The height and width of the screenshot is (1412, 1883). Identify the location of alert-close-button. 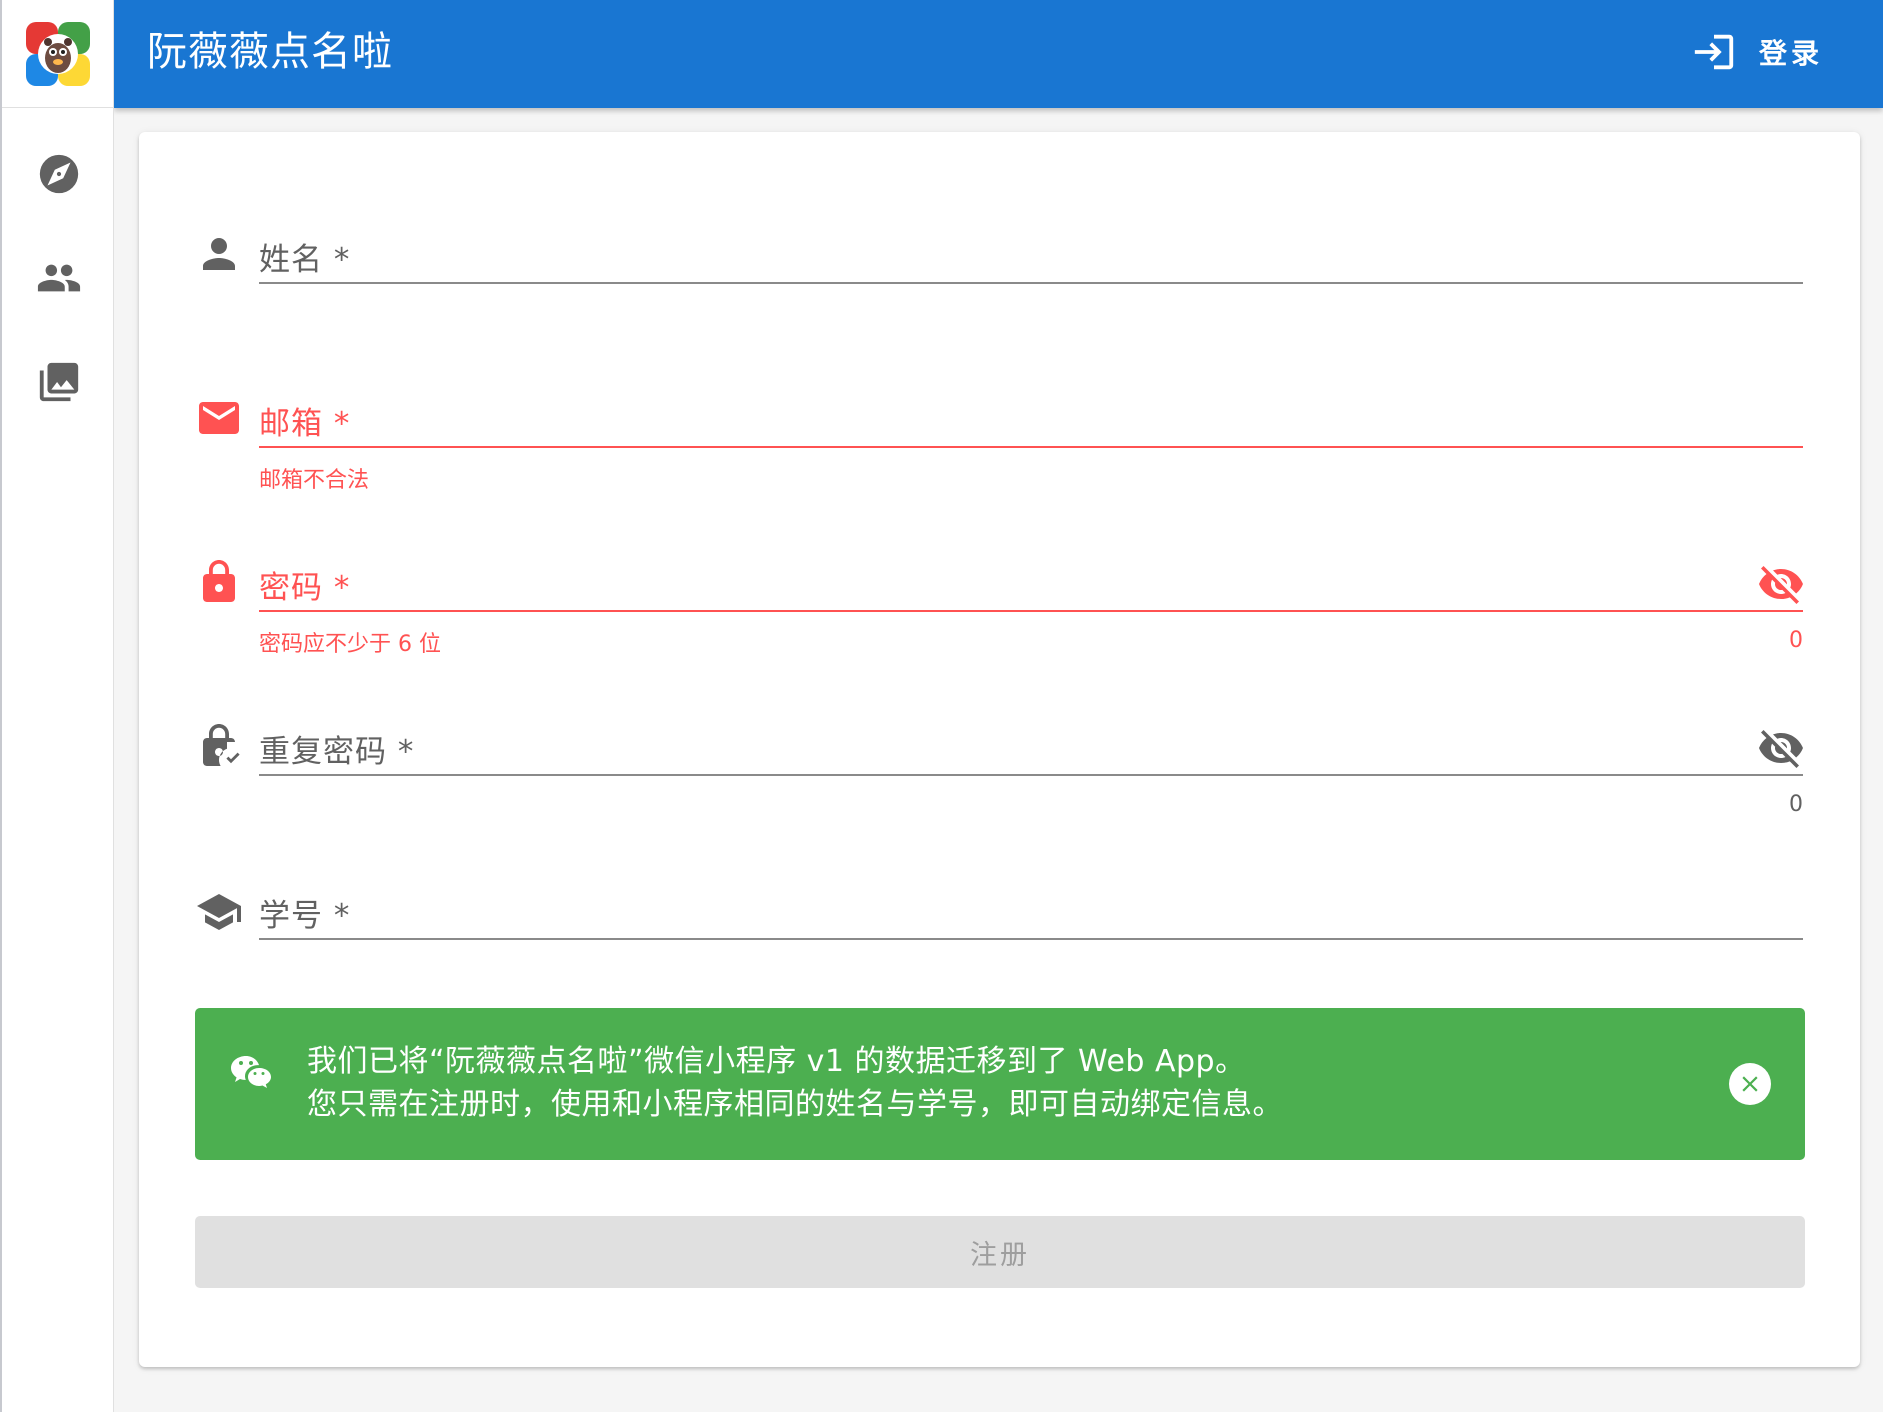
(1750, 1084).